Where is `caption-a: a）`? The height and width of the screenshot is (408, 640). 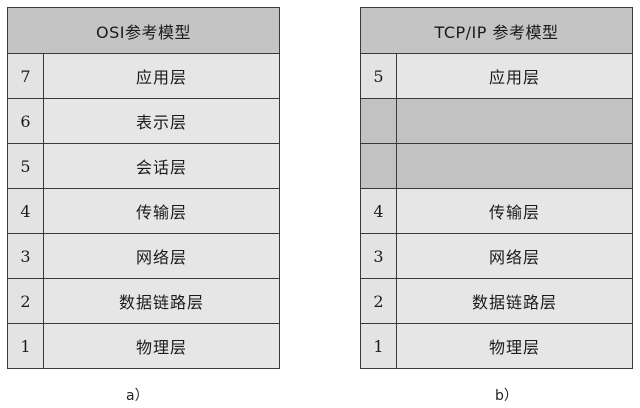 caption-a: a） is located at coordinates (137, 396).